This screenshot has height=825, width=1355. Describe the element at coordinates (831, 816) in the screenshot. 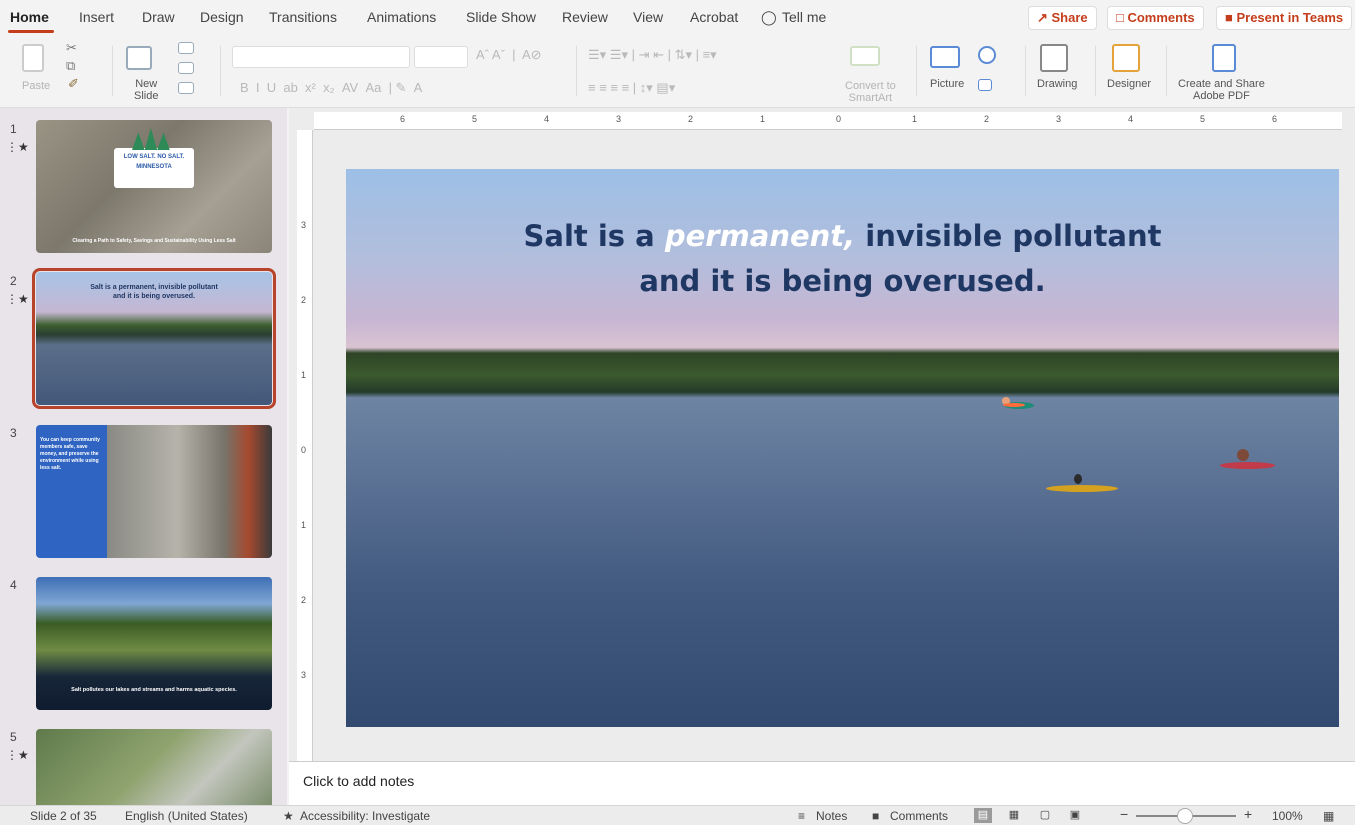

I see `notes-toggle: Notes` at that location.